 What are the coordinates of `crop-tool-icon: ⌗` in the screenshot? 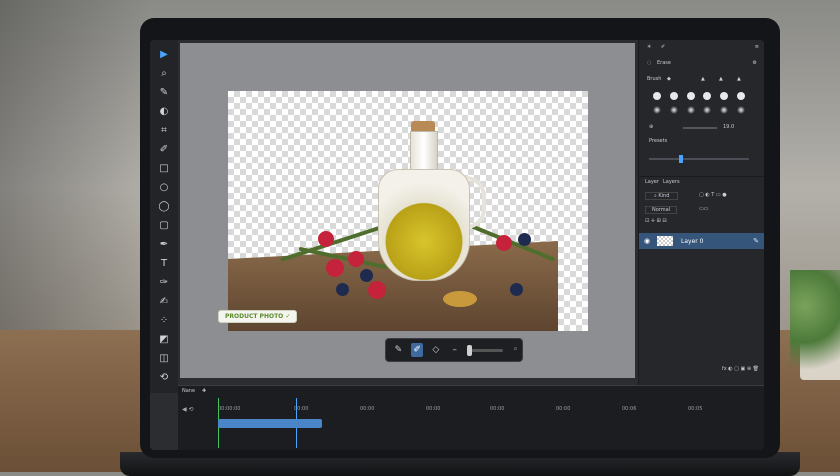 It's located at (164, 131).